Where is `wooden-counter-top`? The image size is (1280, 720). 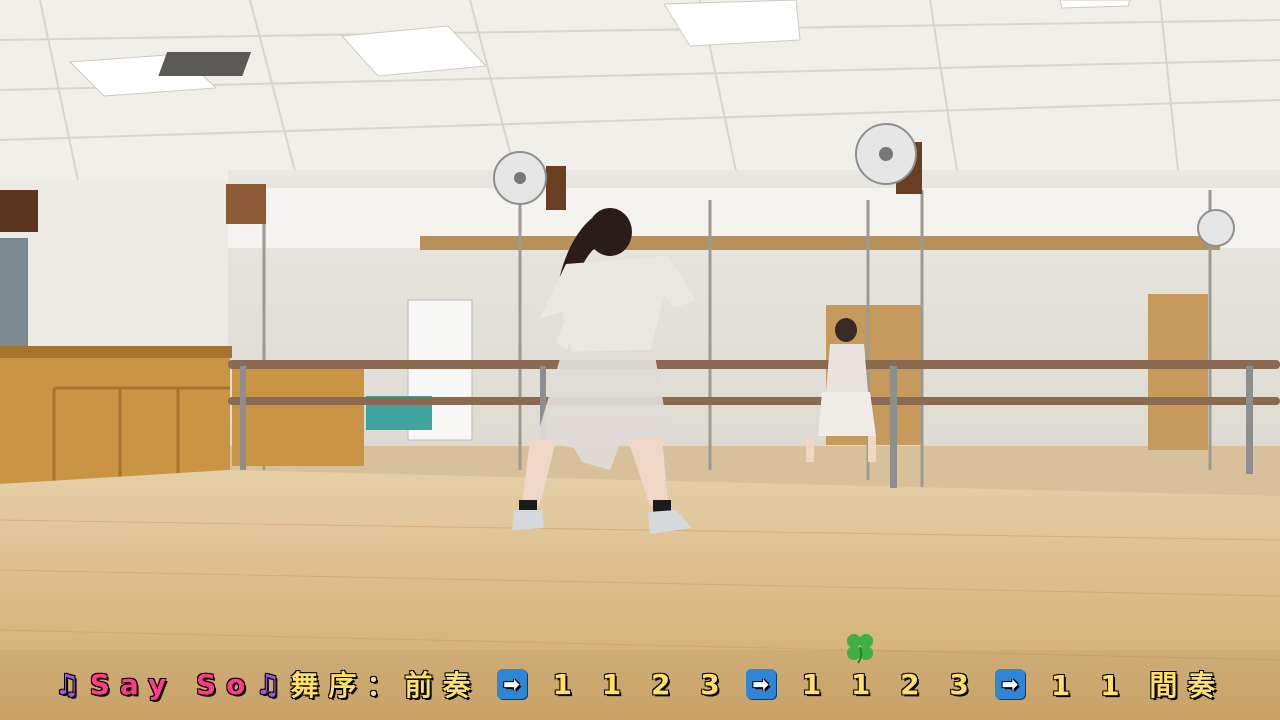 wooden-counter-top is located at coordinates (116, 352).